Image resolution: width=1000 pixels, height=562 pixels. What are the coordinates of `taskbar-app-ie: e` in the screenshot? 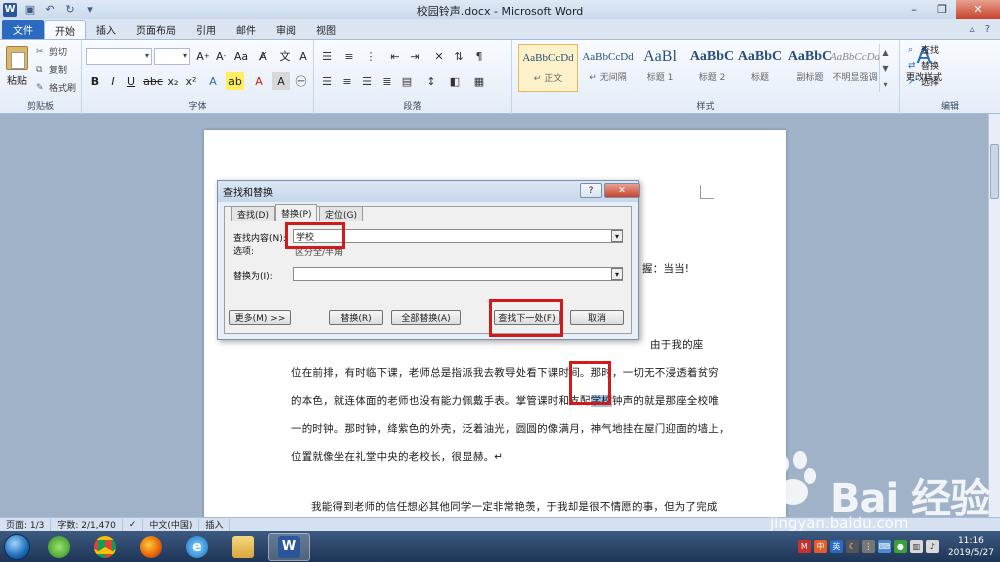 It's located at (197, 547).